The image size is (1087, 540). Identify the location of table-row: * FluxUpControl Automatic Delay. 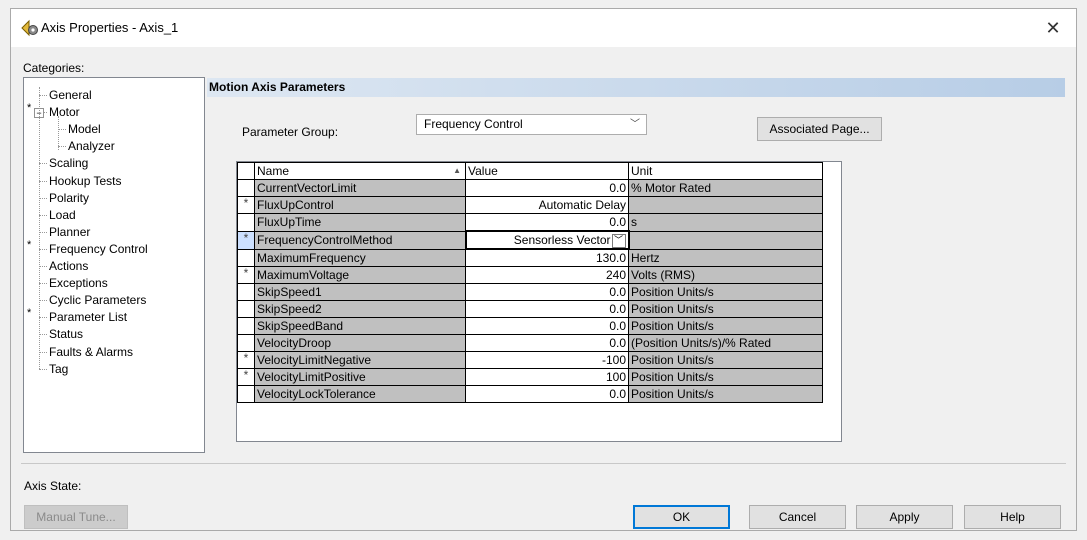
(530, 205).